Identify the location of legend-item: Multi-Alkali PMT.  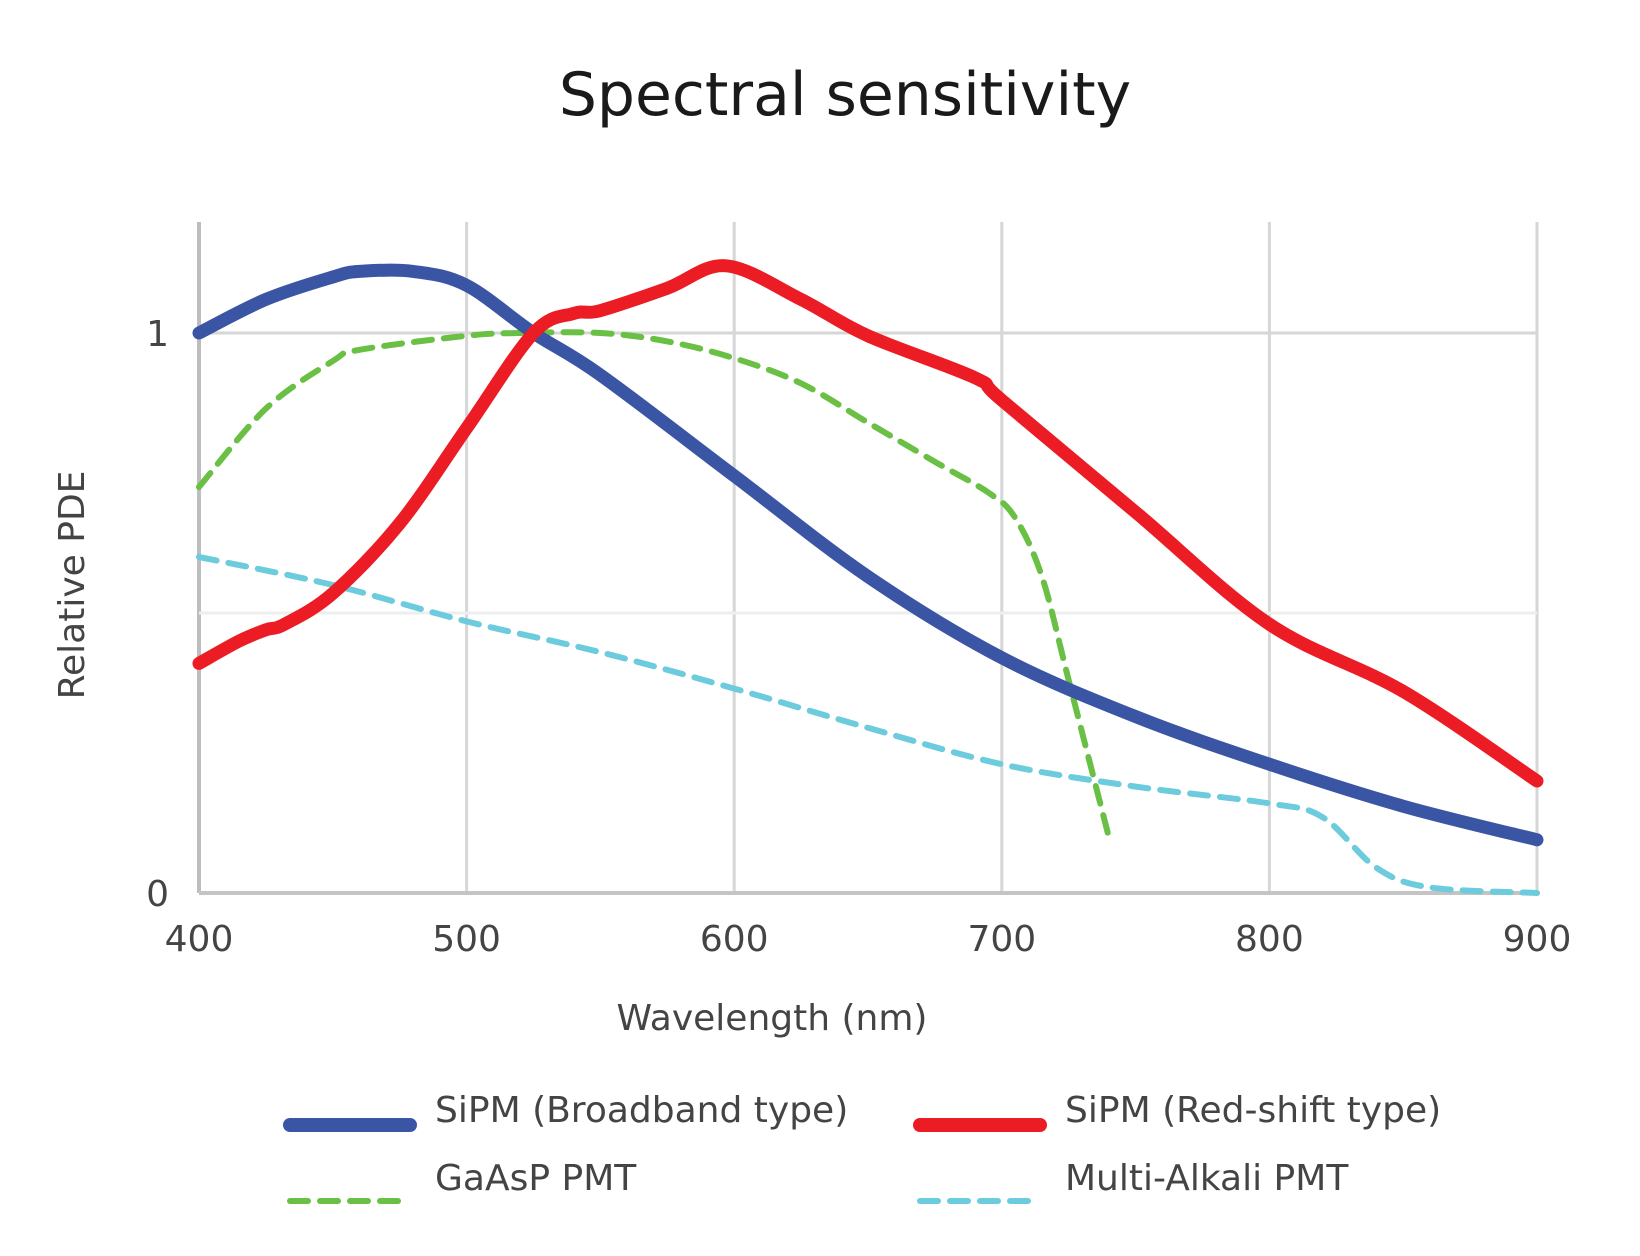
(1133, 1181).